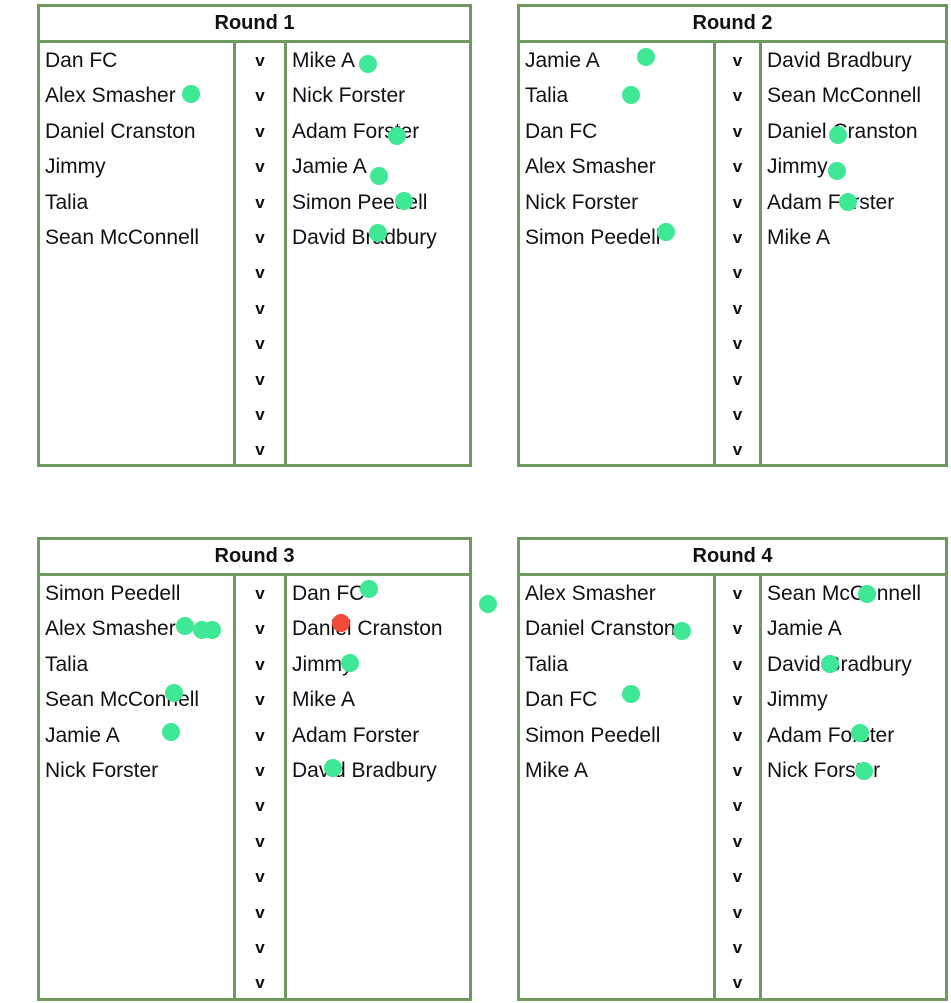 This screenshot has width=951, height=1003. What do you see at coordinates (378, 593) in the screenshot?
I see `away-team-cell: Dan FC` at bounding box center [378, 593].